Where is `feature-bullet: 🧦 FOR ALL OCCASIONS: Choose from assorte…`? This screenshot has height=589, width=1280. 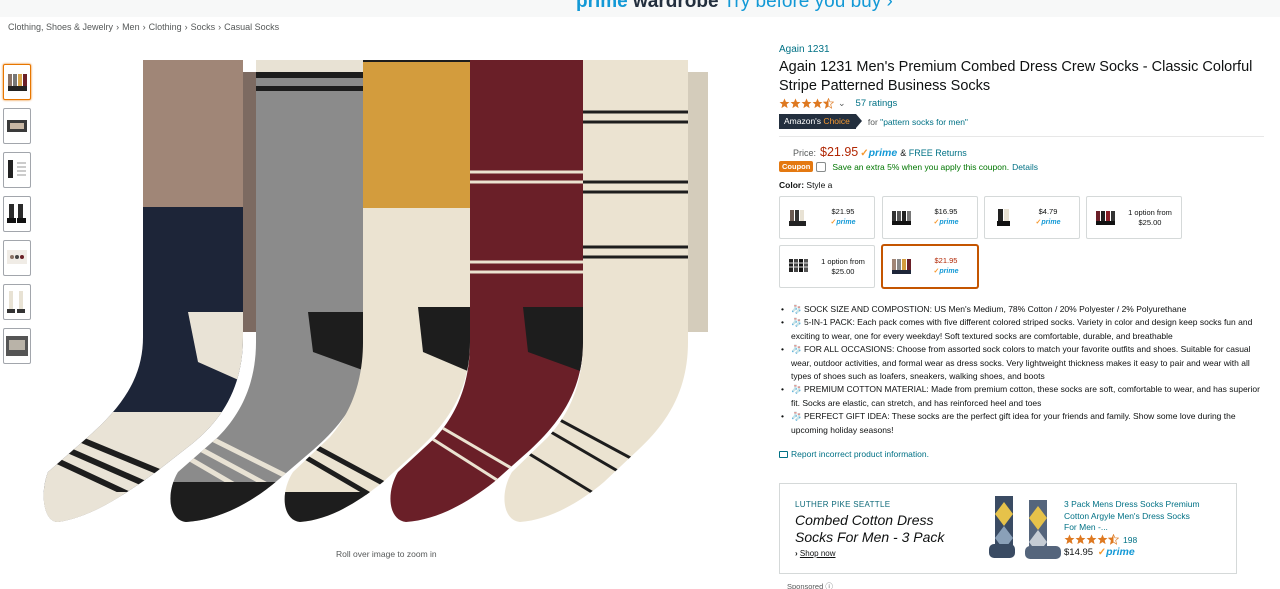
feature-bullet: 🧦 FOR ALL OCCASIONS: Choose from assorte… is located at coordinates (1021, 363).